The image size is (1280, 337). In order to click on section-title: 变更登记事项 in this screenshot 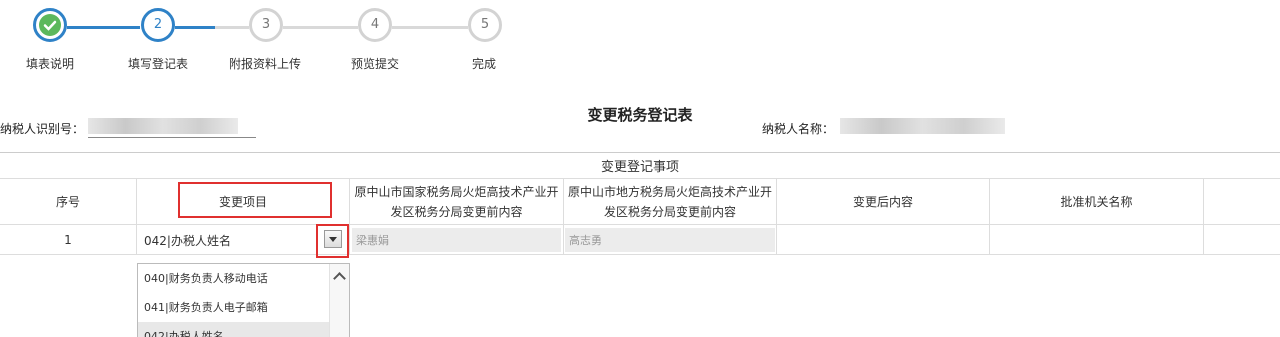, I will do `click(640, 166)`.